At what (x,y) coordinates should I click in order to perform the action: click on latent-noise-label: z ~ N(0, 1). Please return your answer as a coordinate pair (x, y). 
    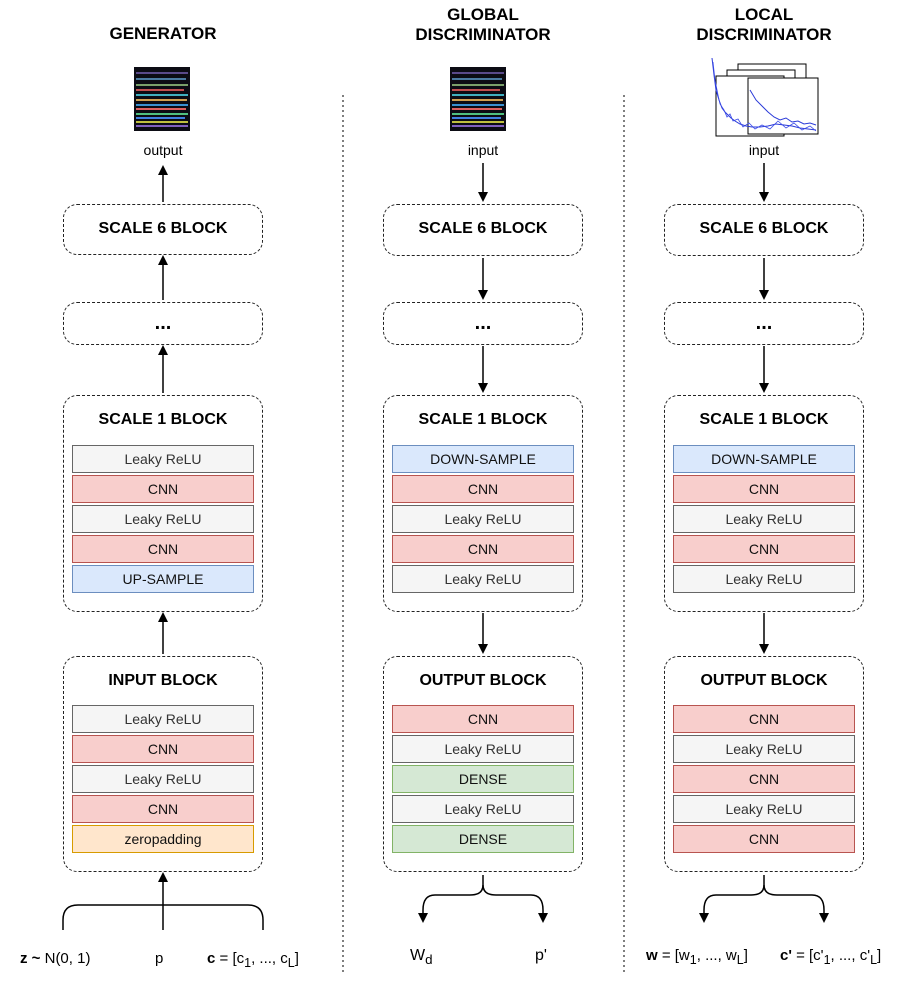
    Looking at the image, I should click on (55, 958).